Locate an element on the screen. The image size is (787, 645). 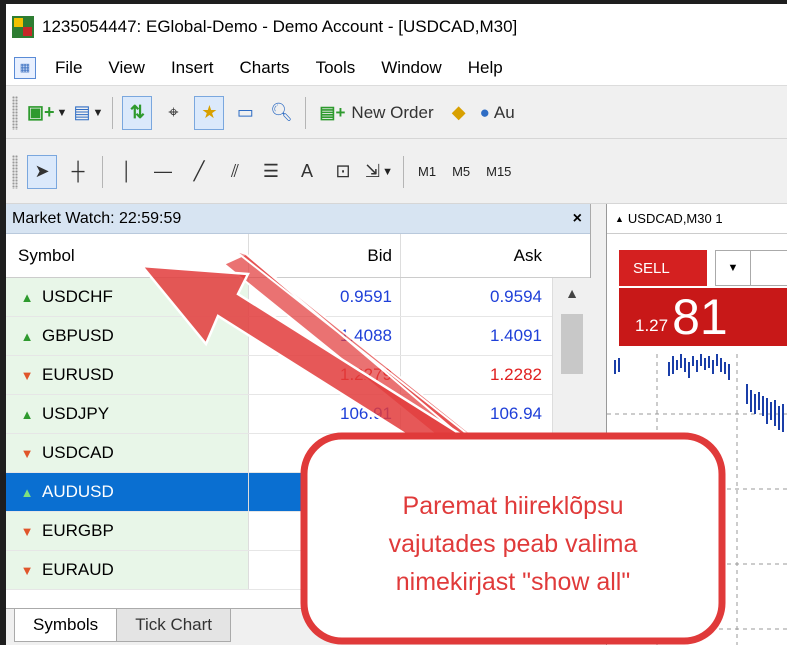
text-label-icon: ⊡ is located at coordinates (343, 171).